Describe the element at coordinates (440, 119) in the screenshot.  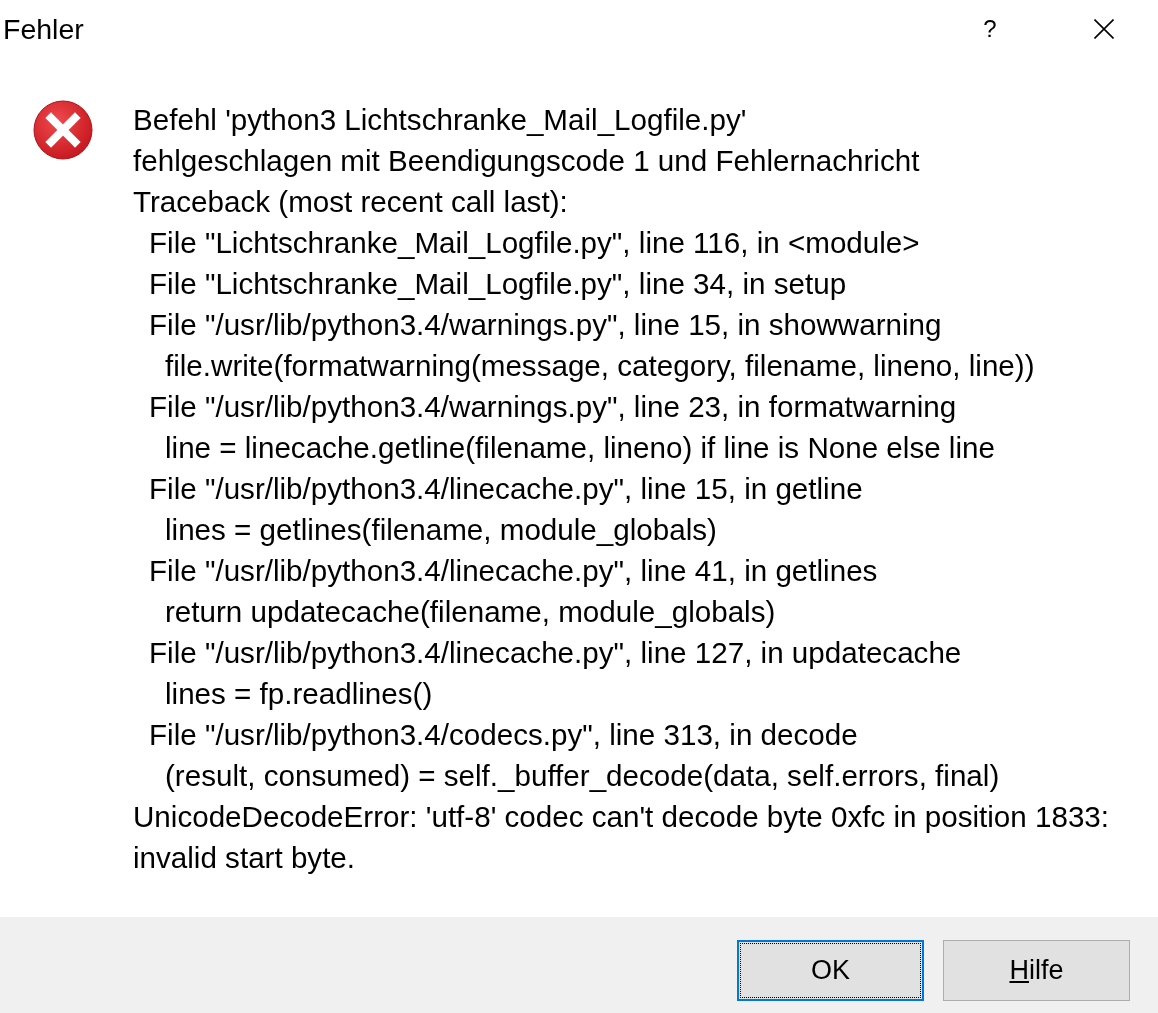
I see `message-line: Befehl 'python3 Lichtschranke_Mail_Logfile.py'` at that location.